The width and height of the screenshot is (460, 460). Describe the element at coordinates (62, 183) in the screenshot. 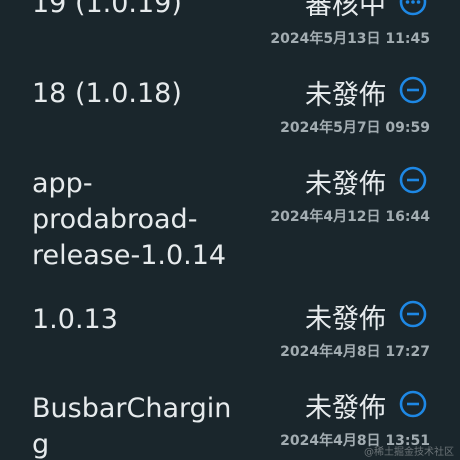

I see `version-name-line: app-` at that location.